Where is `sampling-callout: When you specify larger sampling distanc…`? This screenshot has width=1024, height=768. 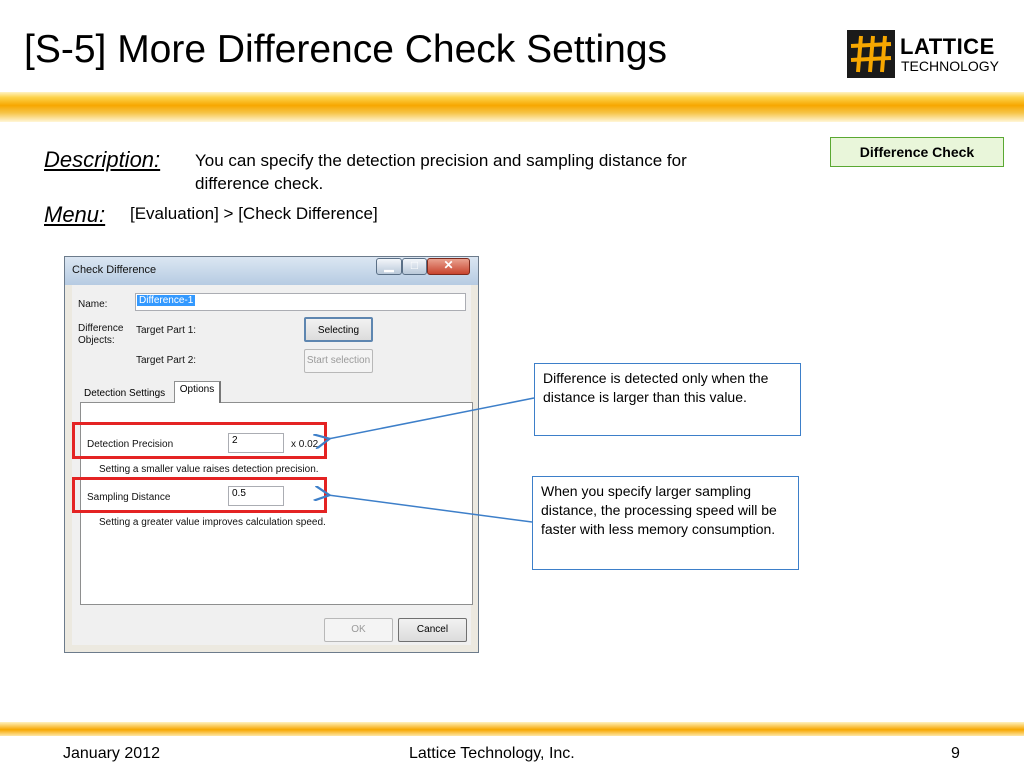 sampling-callout: When you specify larger sampling distanc… is located at coordinates (665, 523).